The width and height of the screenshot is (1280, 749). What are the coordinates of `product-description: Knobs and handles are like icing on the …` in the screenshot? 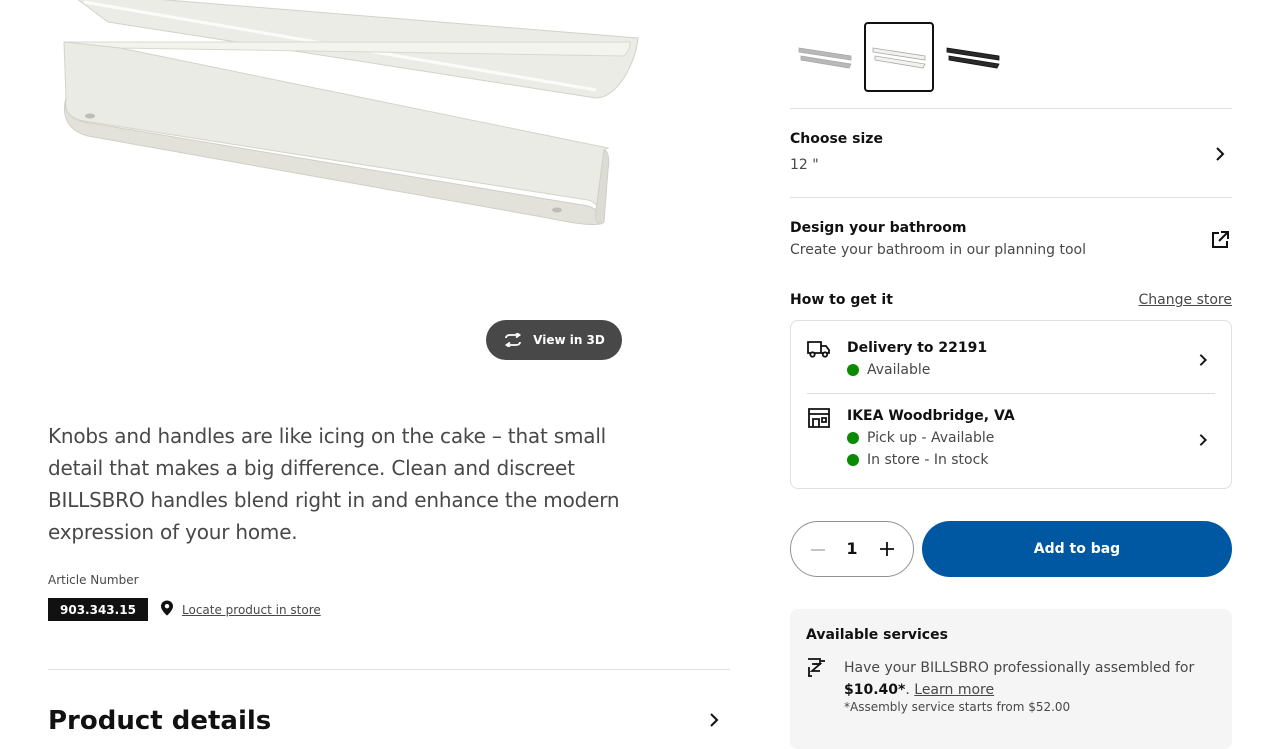 It's located at (334, 484).